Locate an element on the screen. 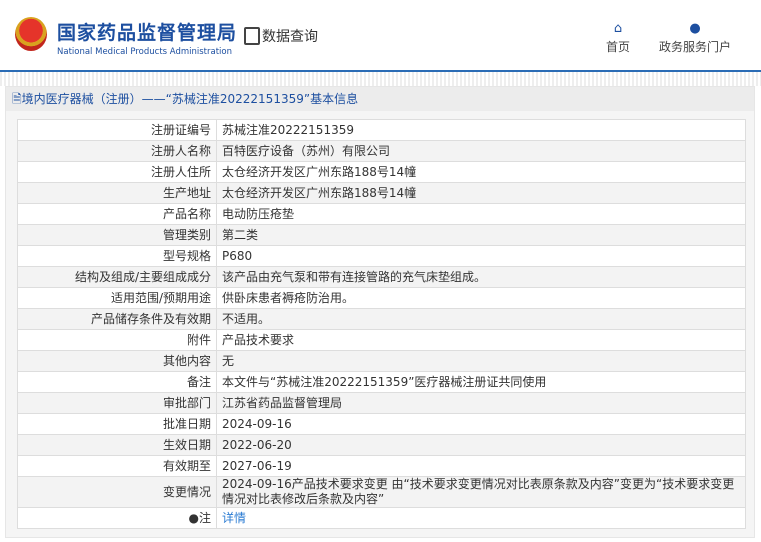 This screenshot has width=761, height=542. table-row: 型号规格 P680 is located at coordinates (381, 256).